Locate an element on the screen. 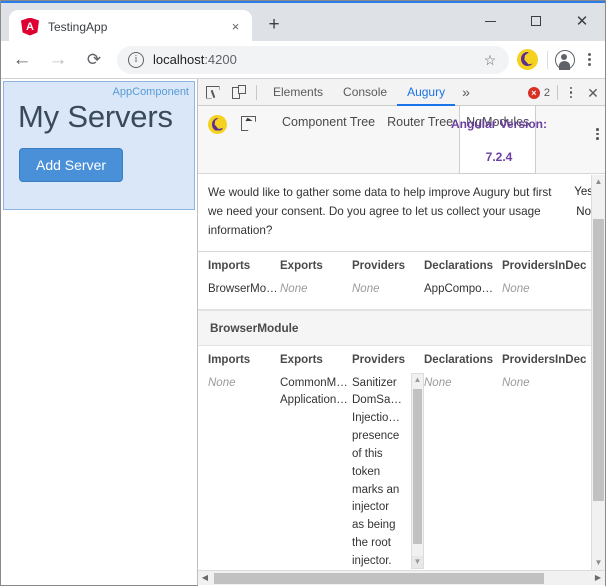 The image size is (606, 586). column-providers: Providers None is located at coordinates (388, 279).